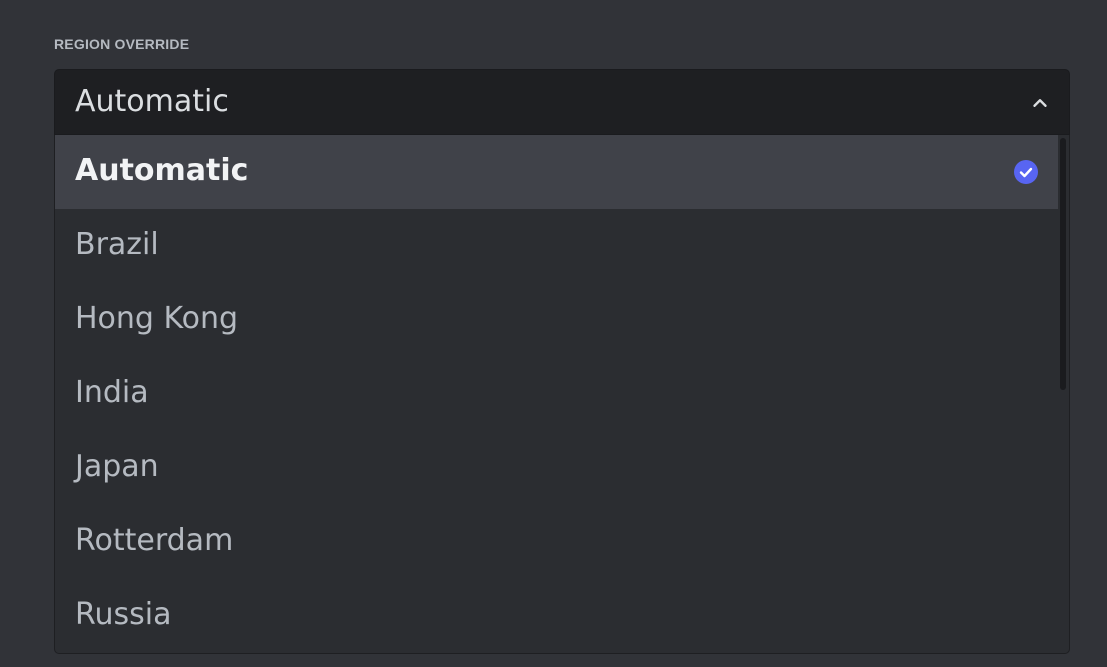 The height and width of the screenshot is (667, 1107). Describe the element at coordinates (122, 44) in the screenshot. I see `region-override-label: REGION OVERRIDE` at that location.